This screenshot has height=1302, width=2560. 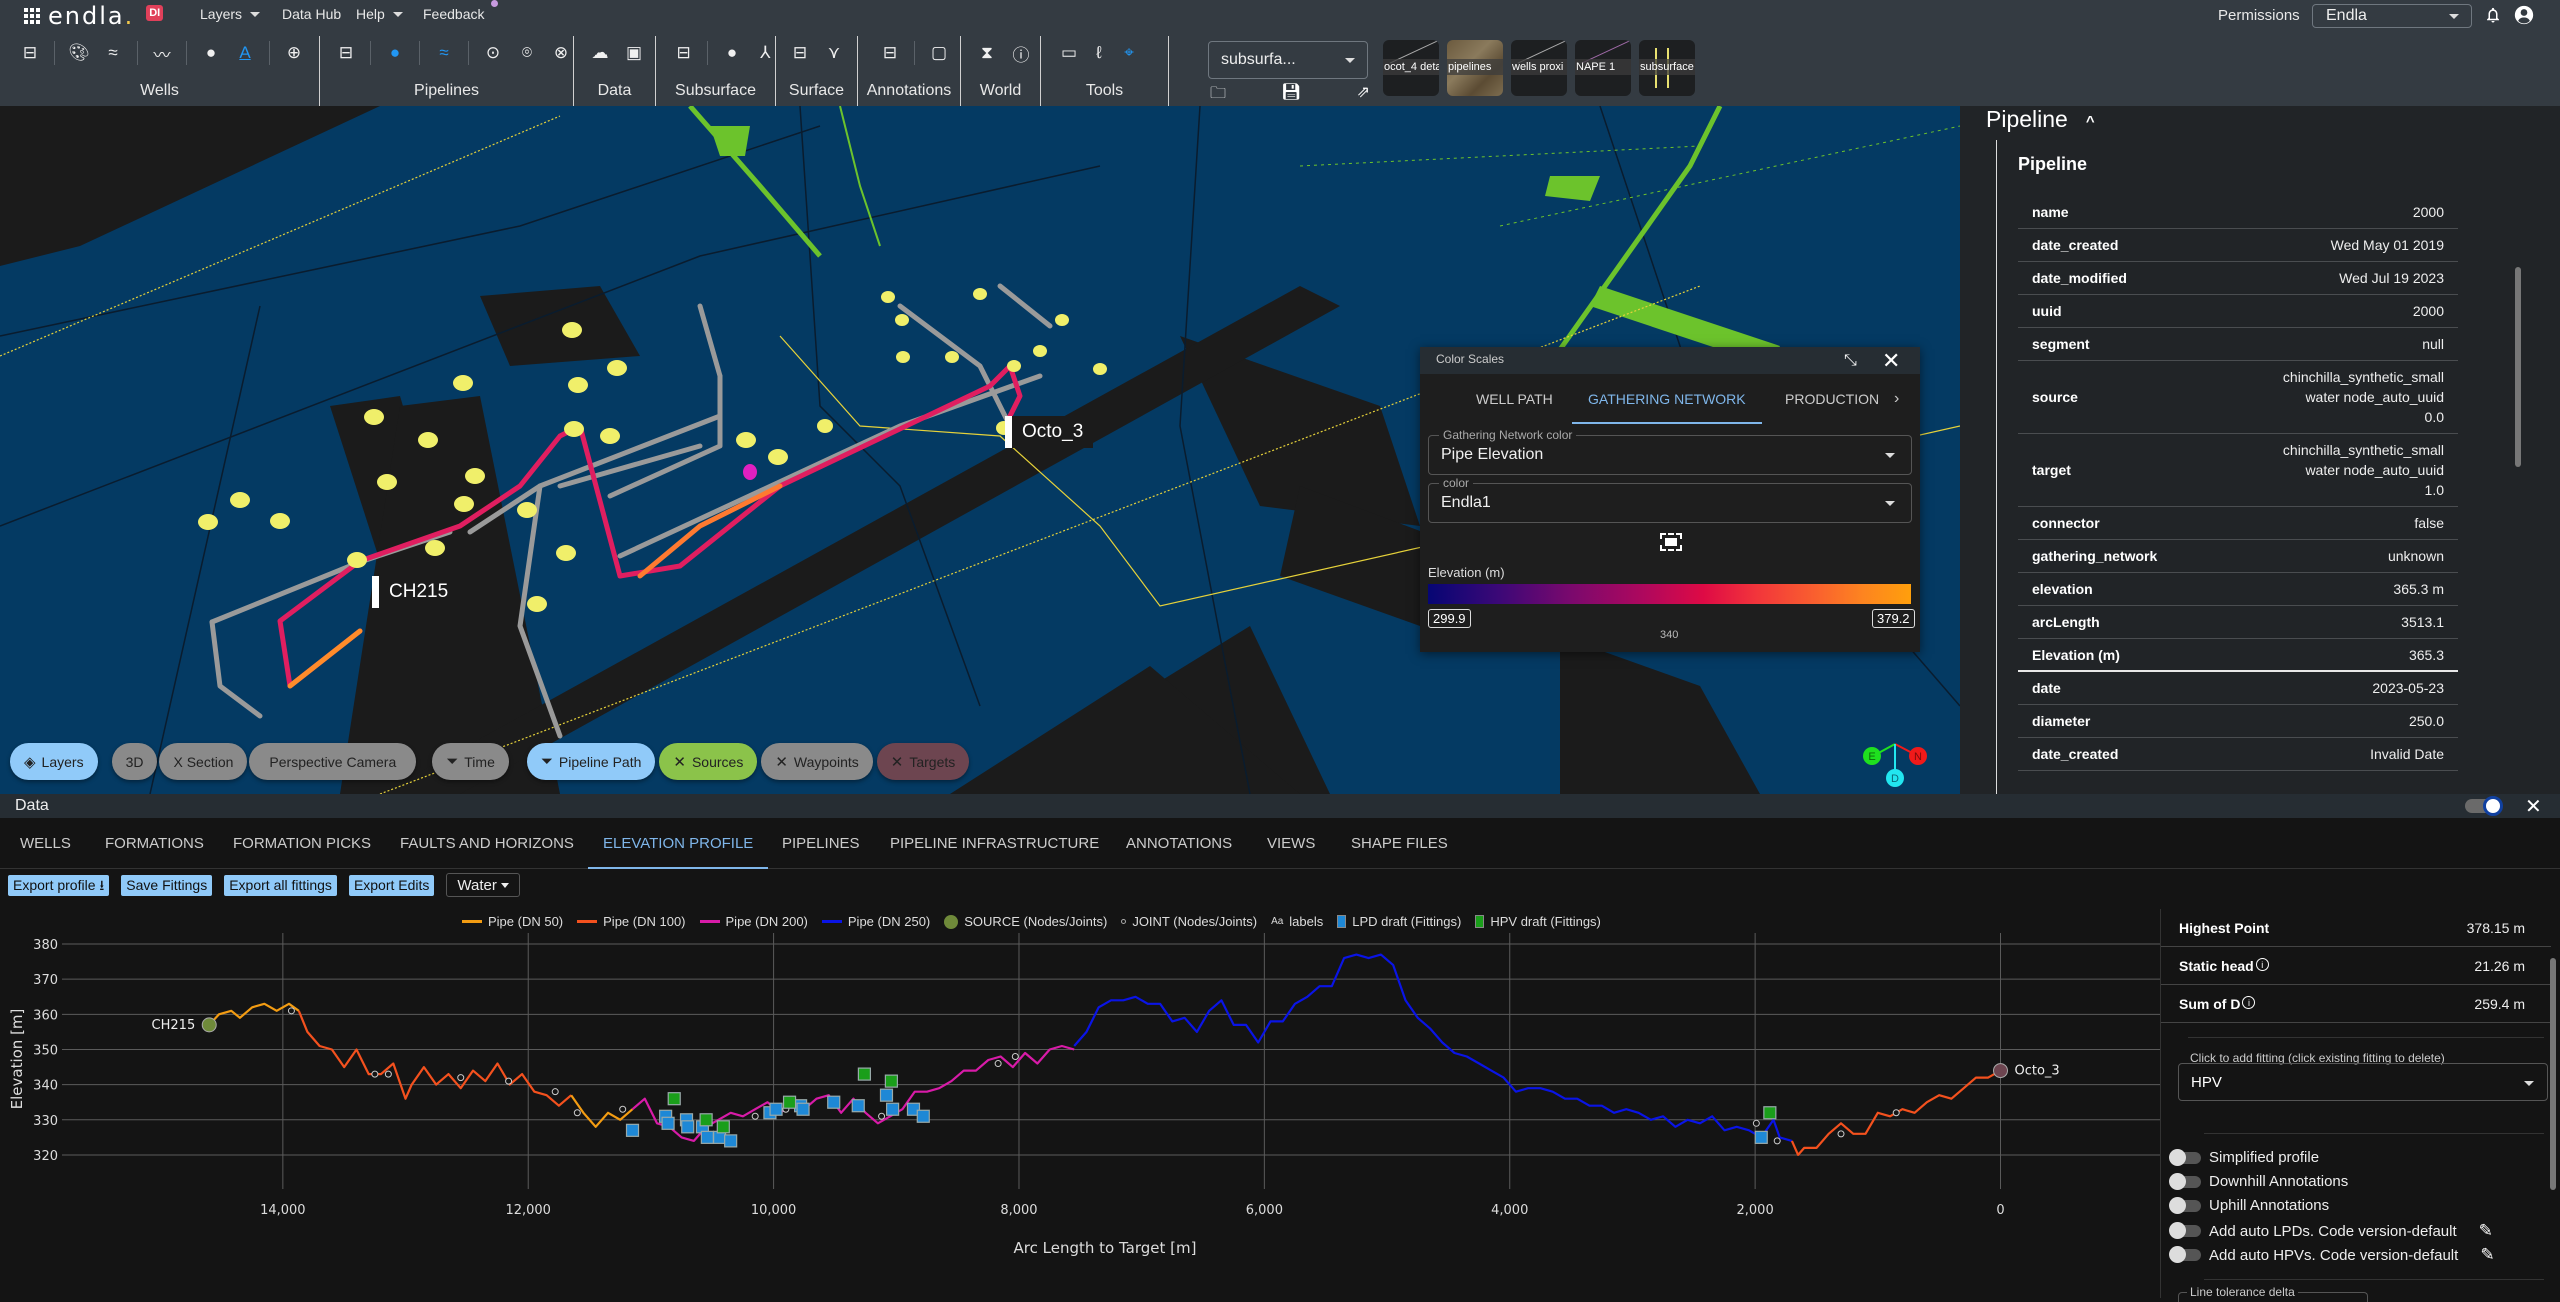 I want to click on close-icon: ✕, so click(x=2533, y=806).